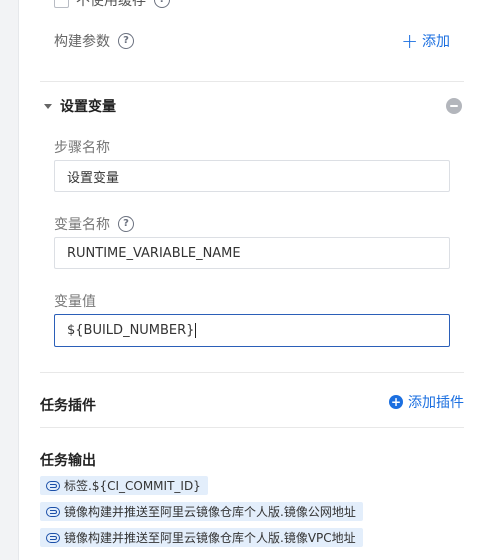 This screenshot has height=560, width=483. I want to click on task-outputs-title: 任务输出, so click(68, 461).